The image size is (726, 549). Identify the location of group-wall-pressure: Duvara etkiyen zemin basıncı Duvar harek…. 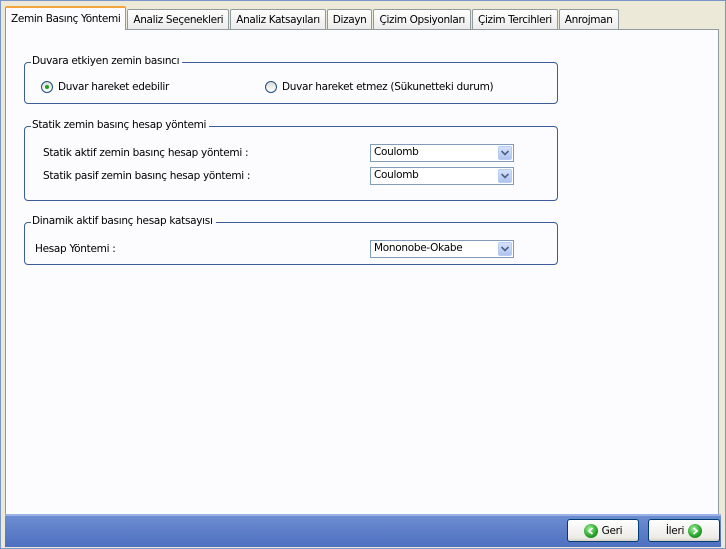
(291, 79).